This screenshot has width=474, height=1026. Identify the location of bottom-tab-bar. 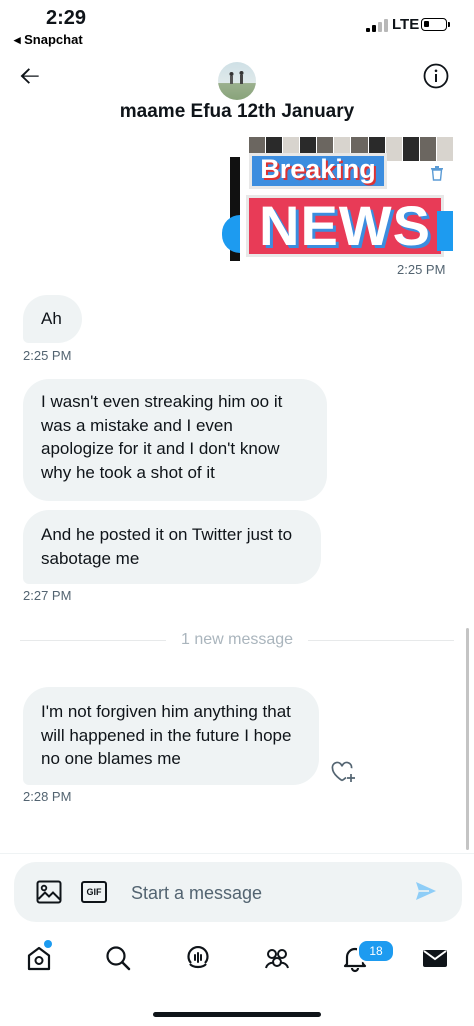
(237, 960).